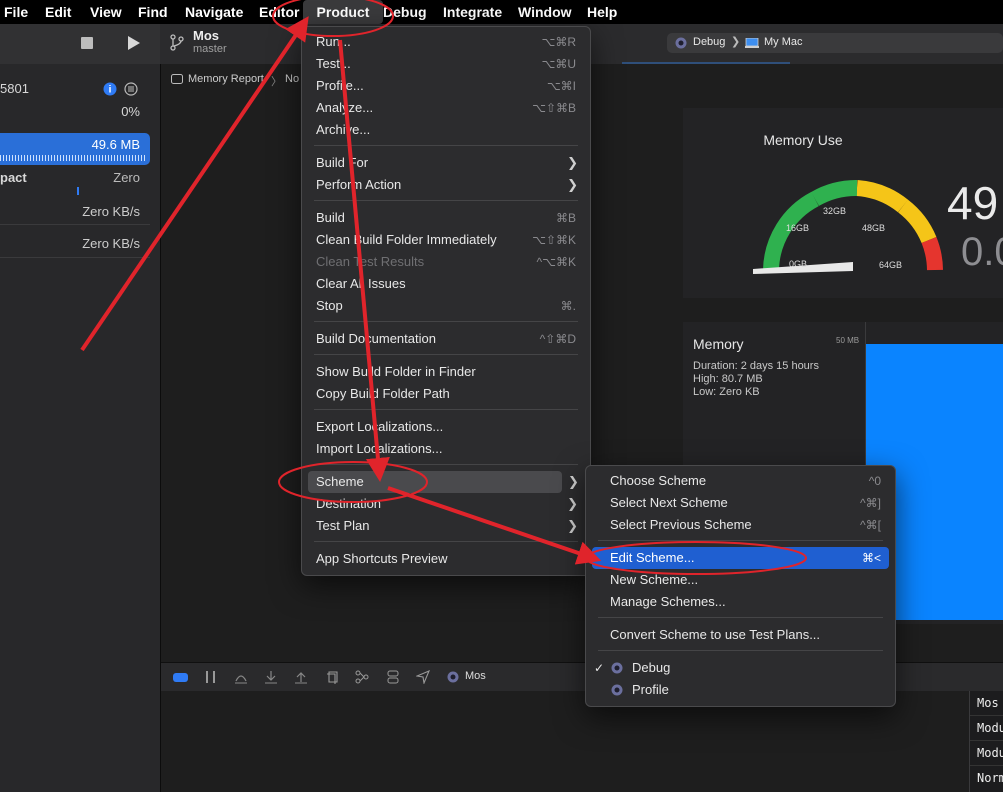  What do you see at coordinates (111, 211) in the screenshot?
I see `disk-value: Zero KB/s` at bounding box center [111, 211].